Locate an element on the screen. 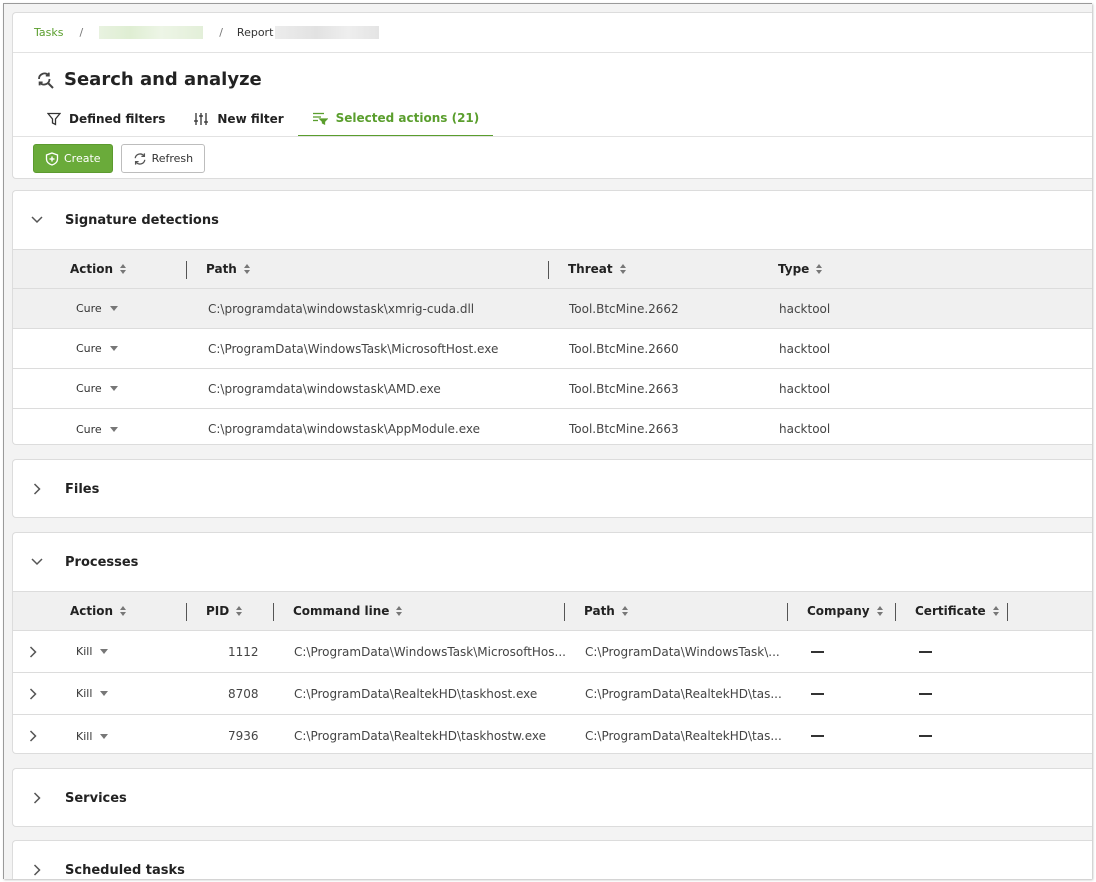 The image size is (1096, 882). tab-defined-filters: Defined filters is located at coordinates (107, 119).